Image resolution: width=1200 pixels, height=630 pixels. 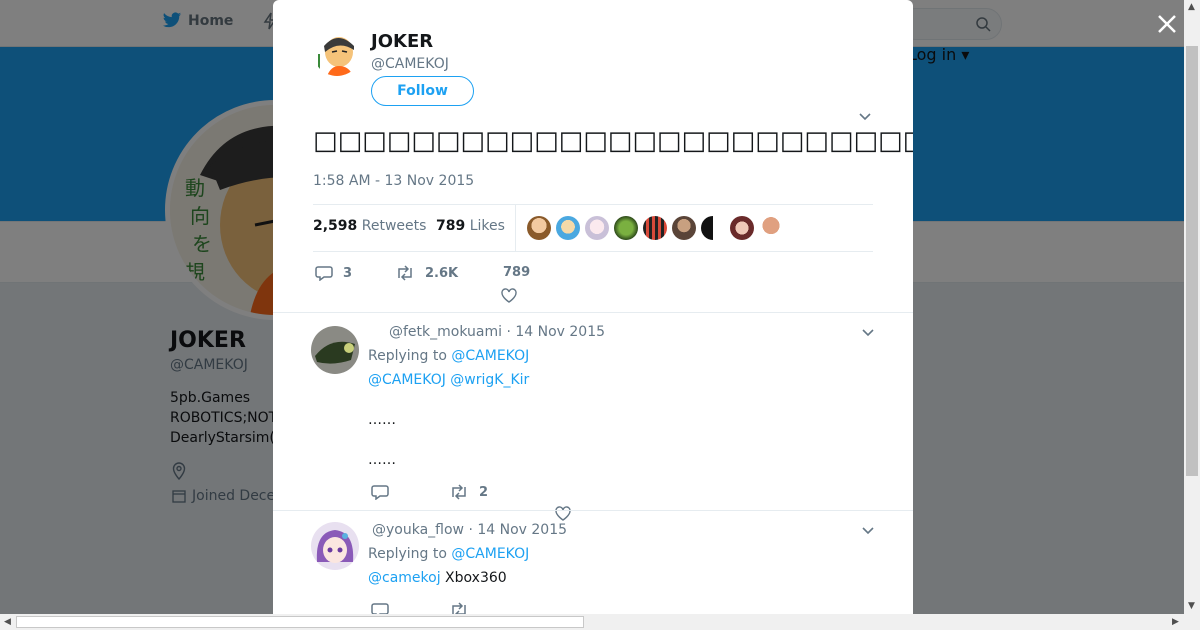 I want to click on heart-icon, so click(x=509, y=295).